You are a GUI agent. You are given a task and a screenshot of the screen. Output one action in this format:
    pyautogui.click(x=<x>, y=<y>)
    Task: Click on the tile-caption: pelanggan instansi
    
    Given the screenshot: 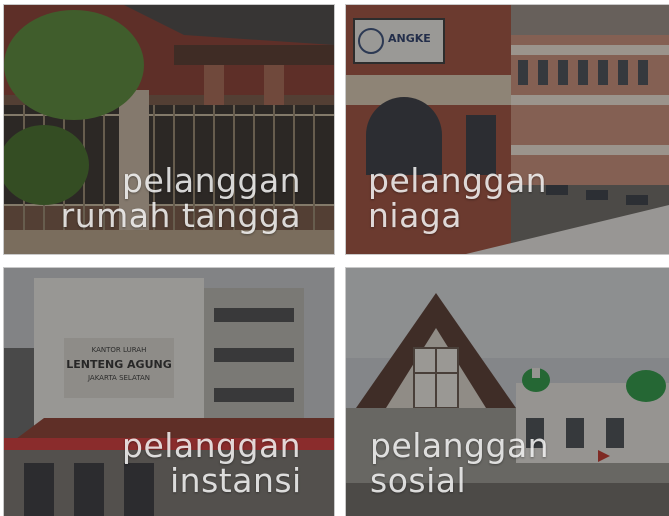 What is the action you would take?
    pyautogui.click(x=212, y=463)
    